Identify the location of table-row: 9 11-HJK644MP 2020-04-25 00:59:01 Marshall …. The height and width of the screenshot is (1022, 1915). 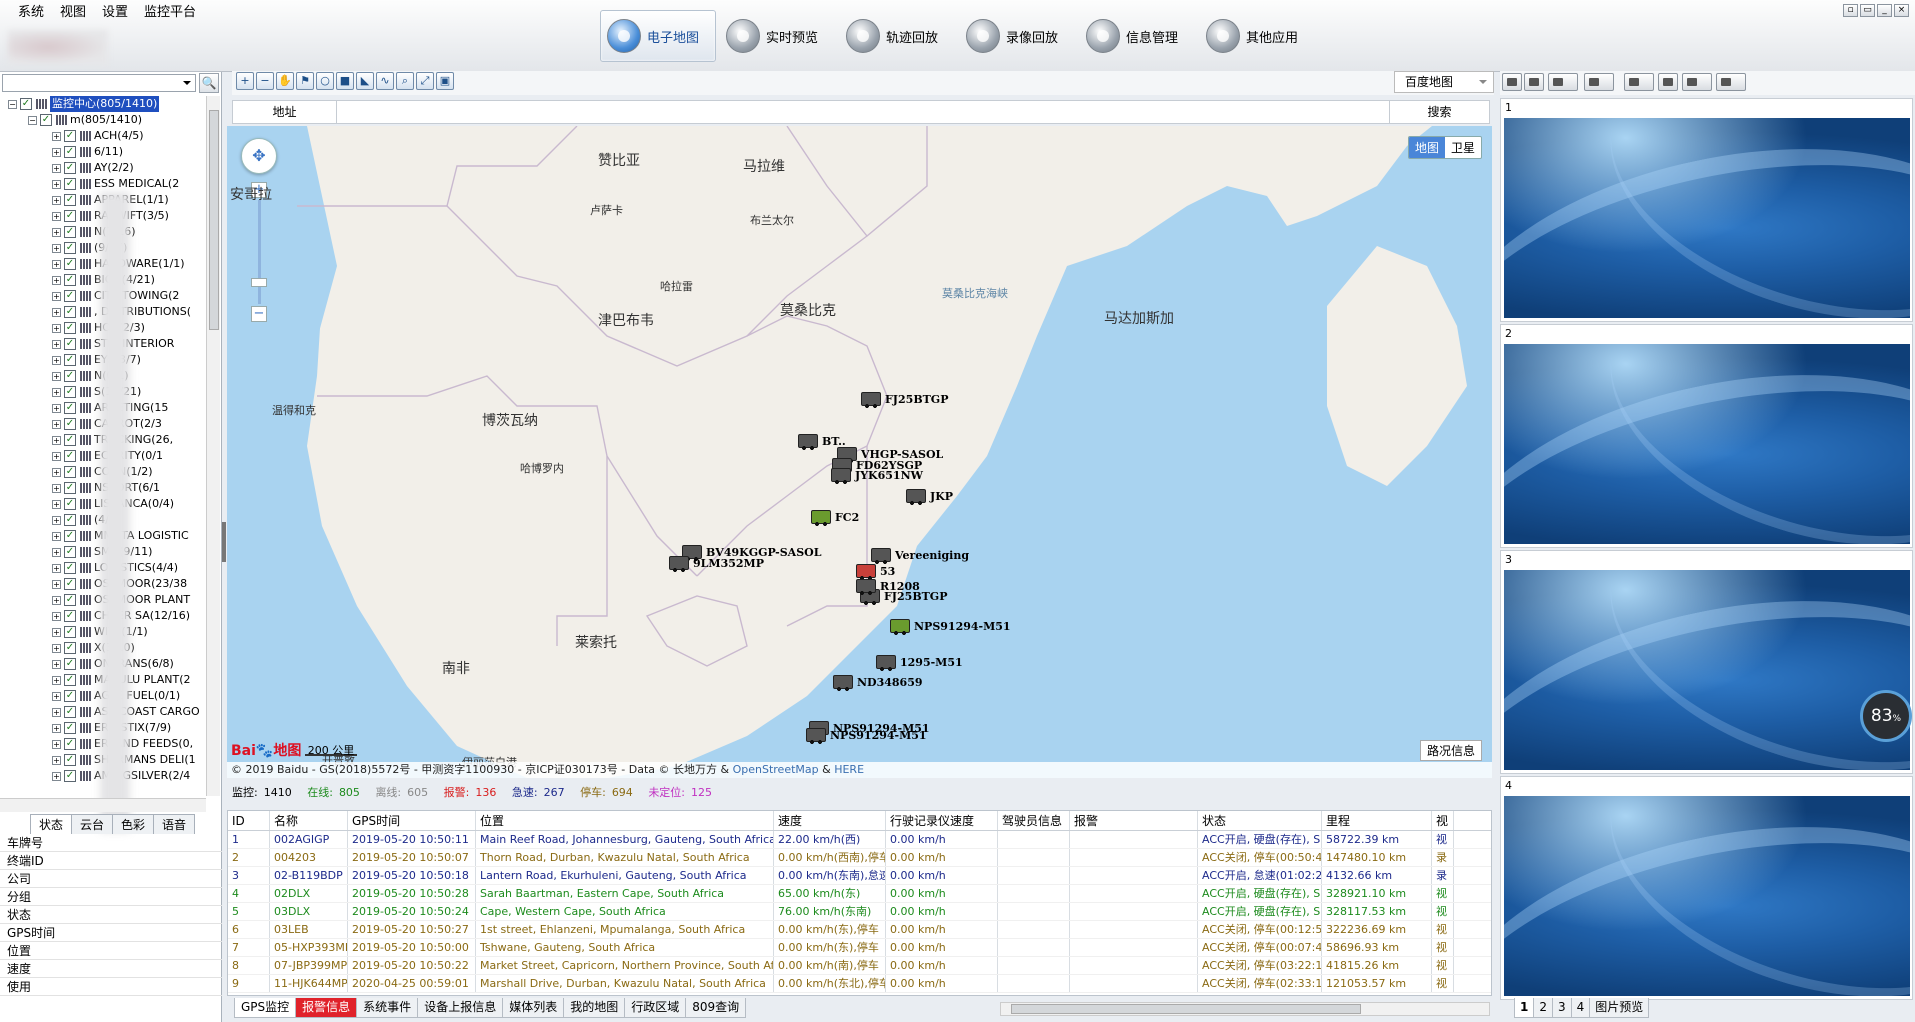
(859, 984).